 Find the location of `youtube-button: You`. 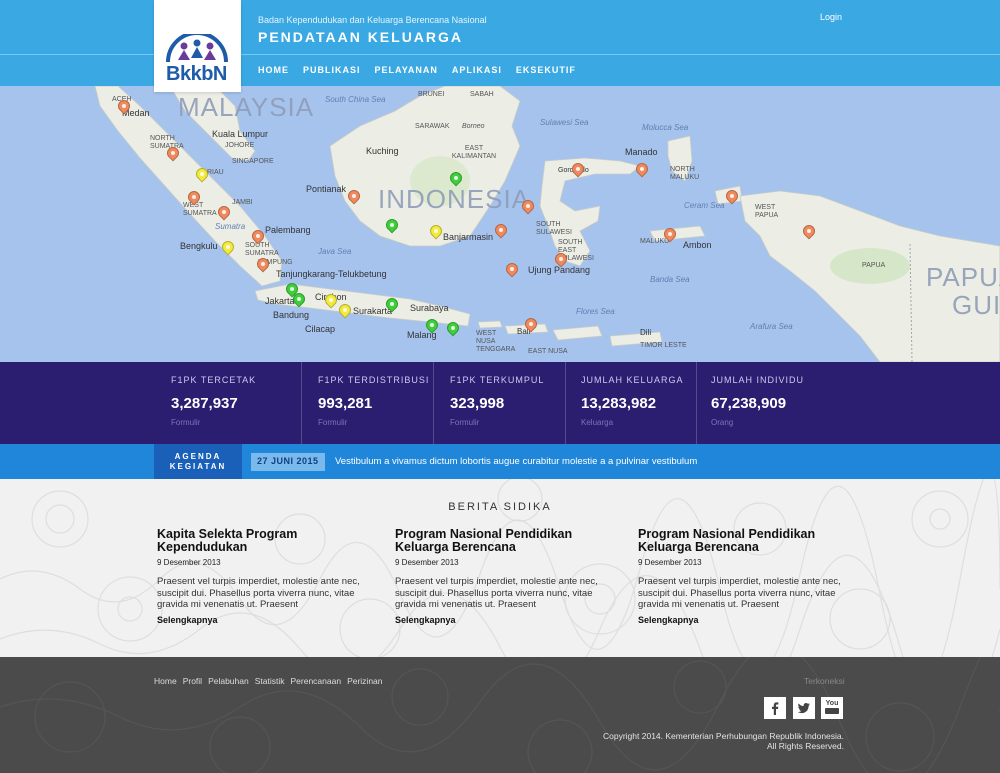

youtube-button: You is located at coordinates (832, 708).